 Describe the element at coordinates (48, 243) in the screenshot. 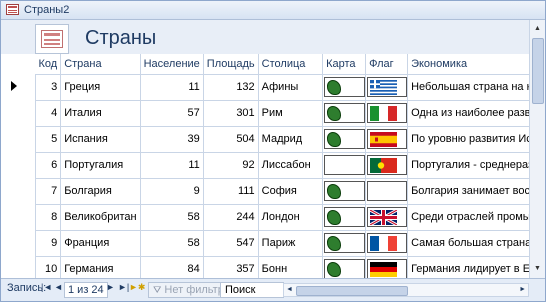

I see `cell-code: 9` at that location.